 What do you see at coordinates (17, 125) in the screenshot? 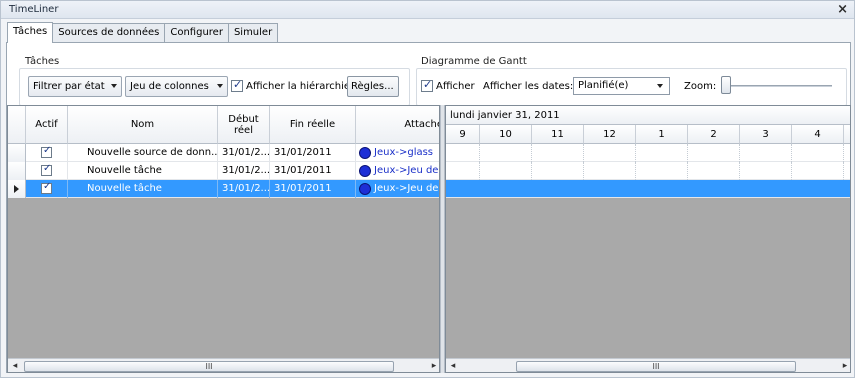
I see `row-header-corner` at bounding box center [17, 125].